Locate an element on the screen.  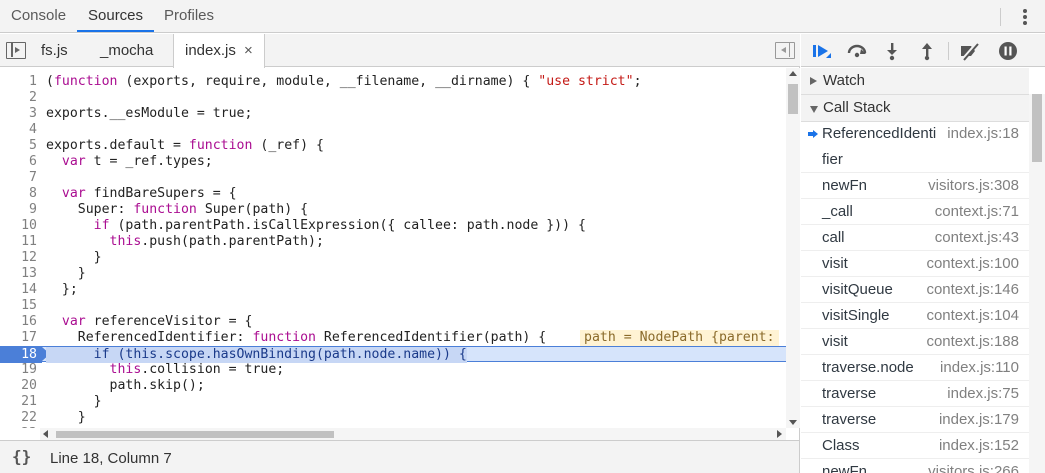
frame-location: context.js:100 is located at coordinates (972, 263).